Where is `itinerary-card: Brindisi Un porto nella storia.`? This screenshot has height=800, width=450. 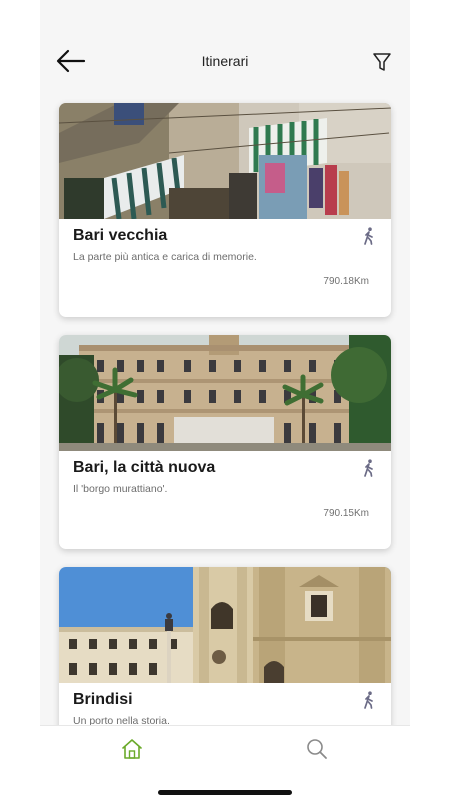
itinerary-card: Brindisi Un porto nella storia. is located at coordinates (225, 646).